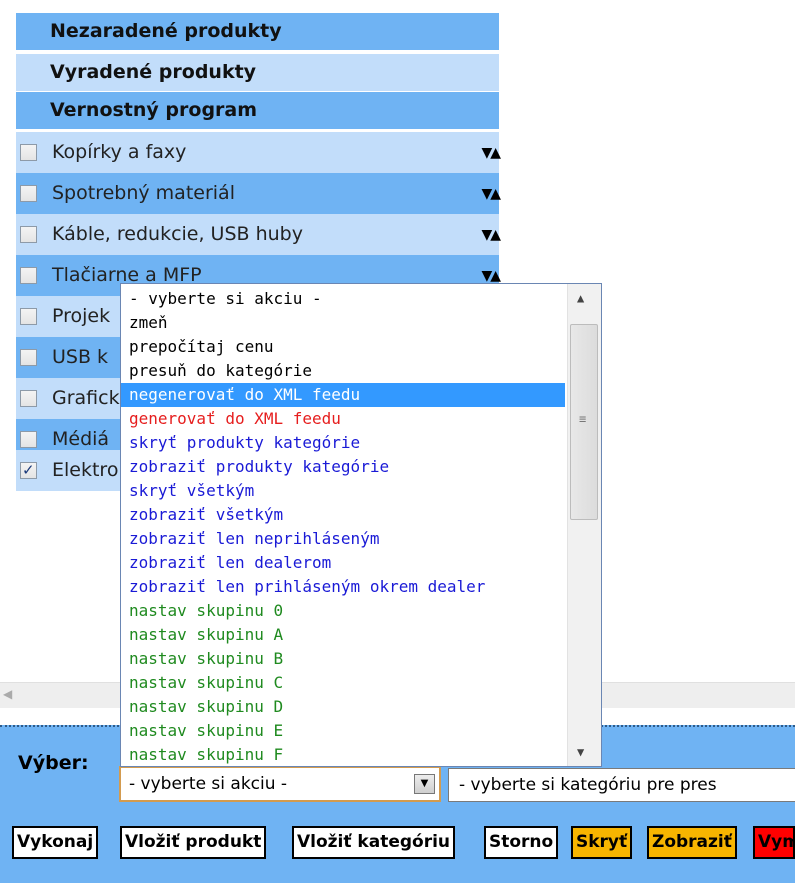 Image resolution: width=795 pixels, height=883 pixels. Describe the element at coordinates (343, 299) in the screenshot. I see `dropdown-option: - vyberte si akciu -` at that location.